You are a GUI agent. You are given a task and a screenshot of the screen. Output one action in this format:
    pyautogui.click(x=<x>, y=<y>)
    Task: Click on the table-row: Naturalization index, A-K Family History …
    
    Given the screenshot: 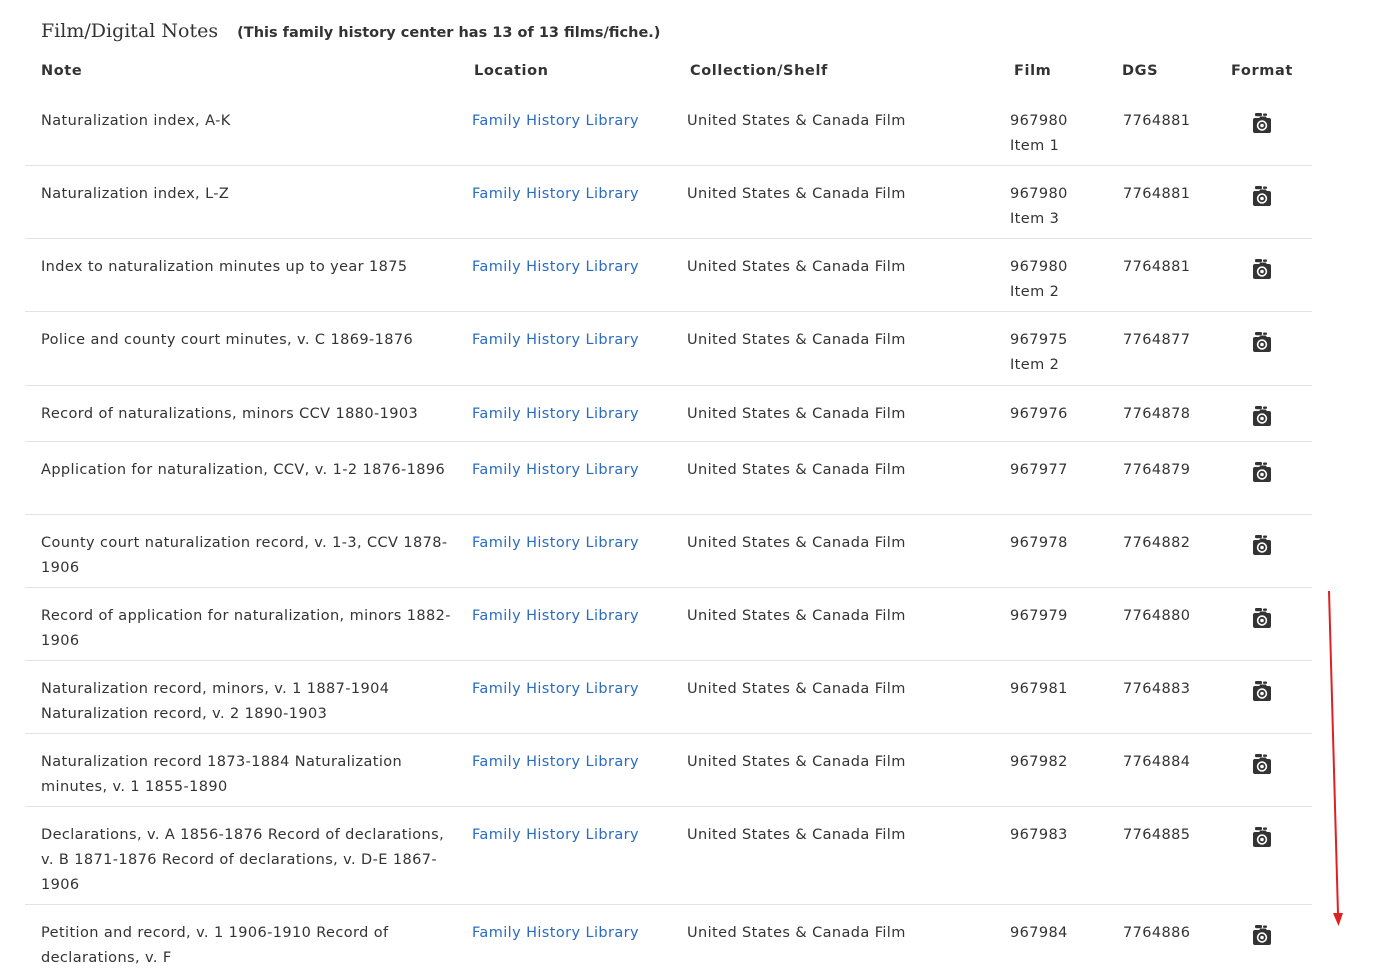 What is the action you would take?
    pyautogui.click(x=668, y=129)
    